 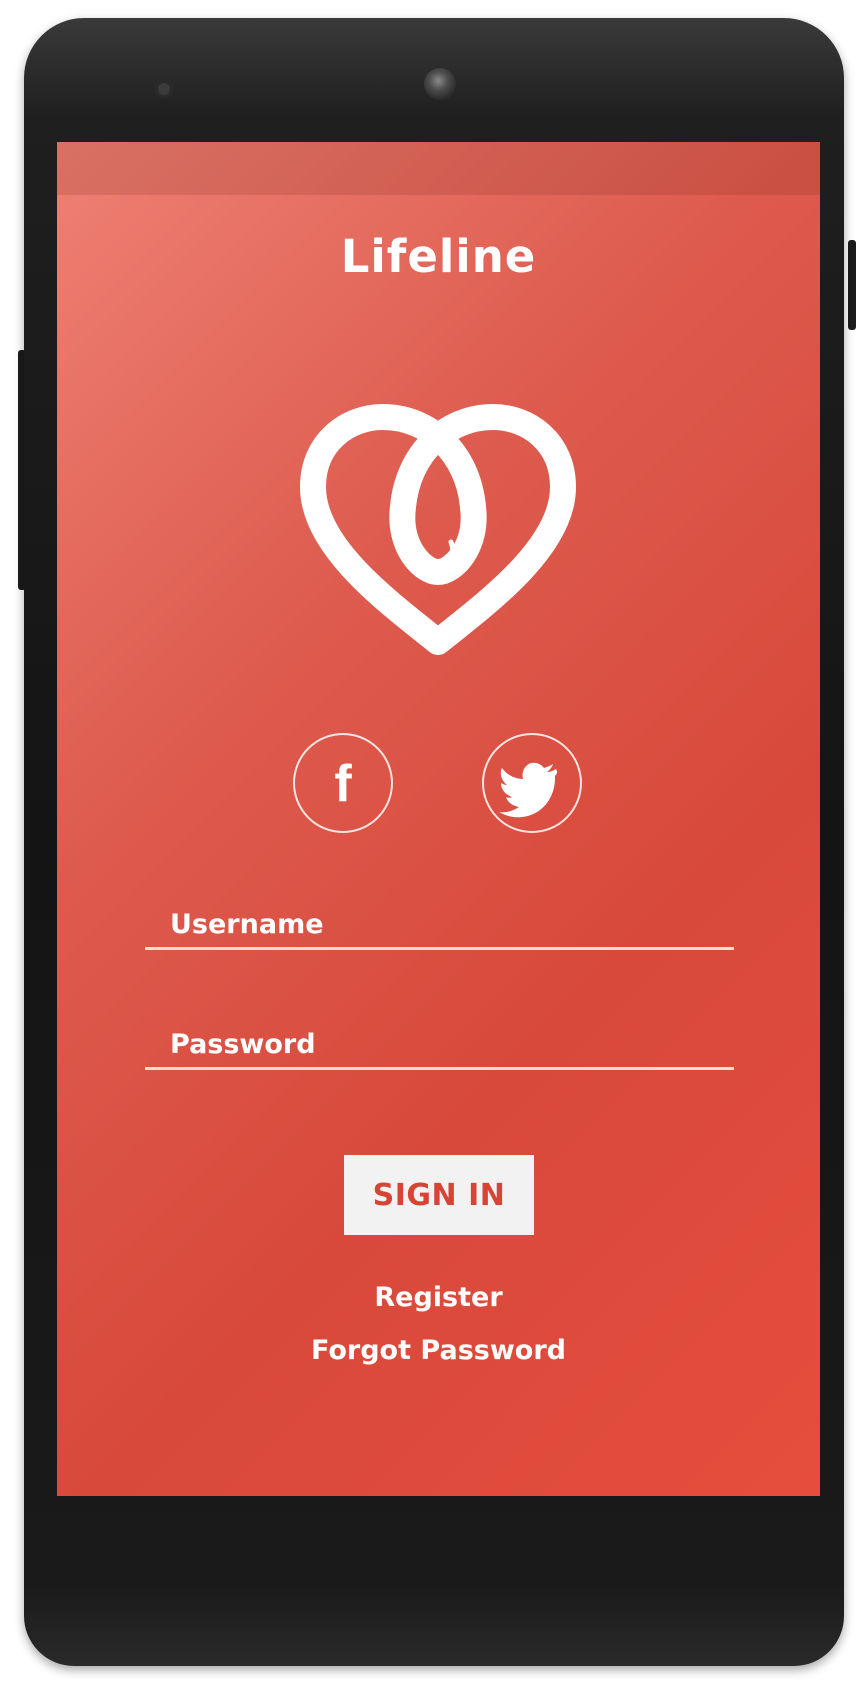 What do you see at coordinates (528, 790) in the screenshot?
I see `twitter-icon` at bounding box center [528, 790].